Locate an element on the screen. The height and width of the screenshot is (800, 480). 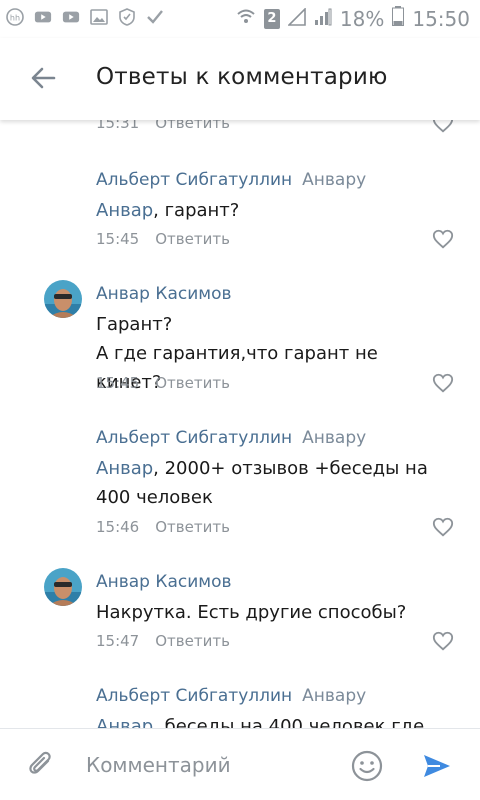
arrow-left-icon is located at coordinates (44, 78).